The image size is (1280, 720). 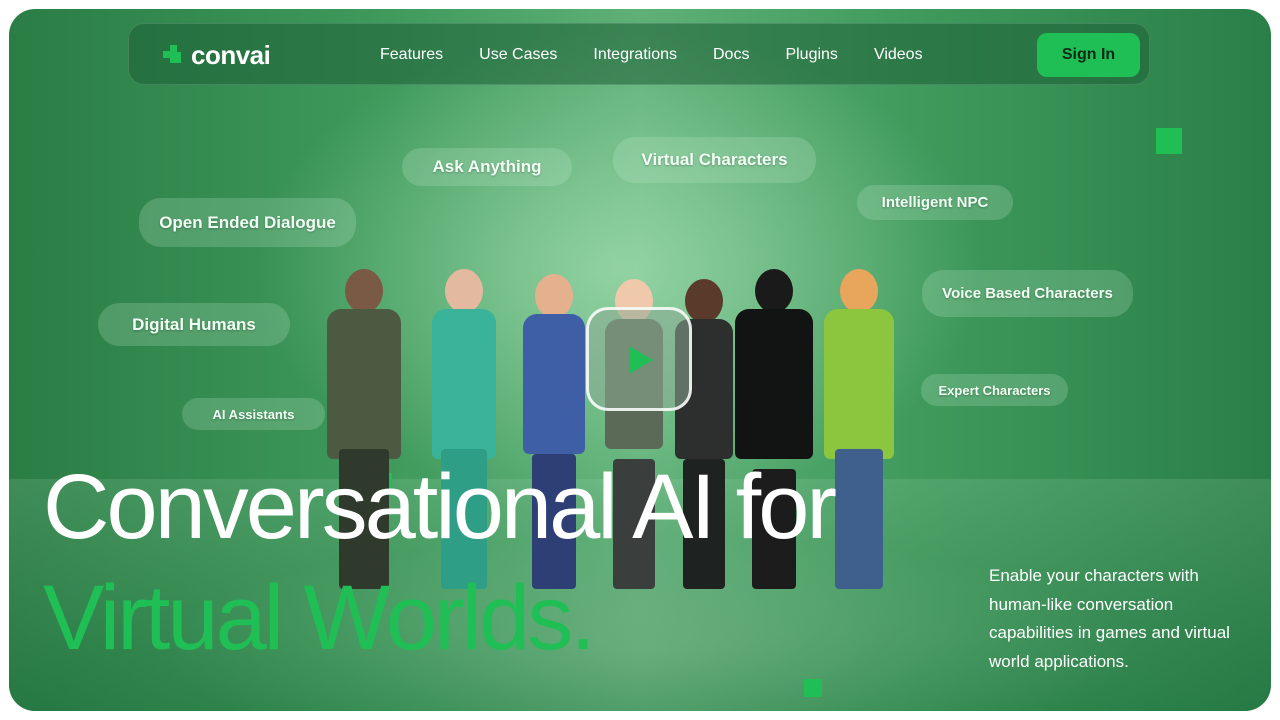 I want to click on tag-intelligent-npc: Intelligent NPC, so click(x=935, y=202).